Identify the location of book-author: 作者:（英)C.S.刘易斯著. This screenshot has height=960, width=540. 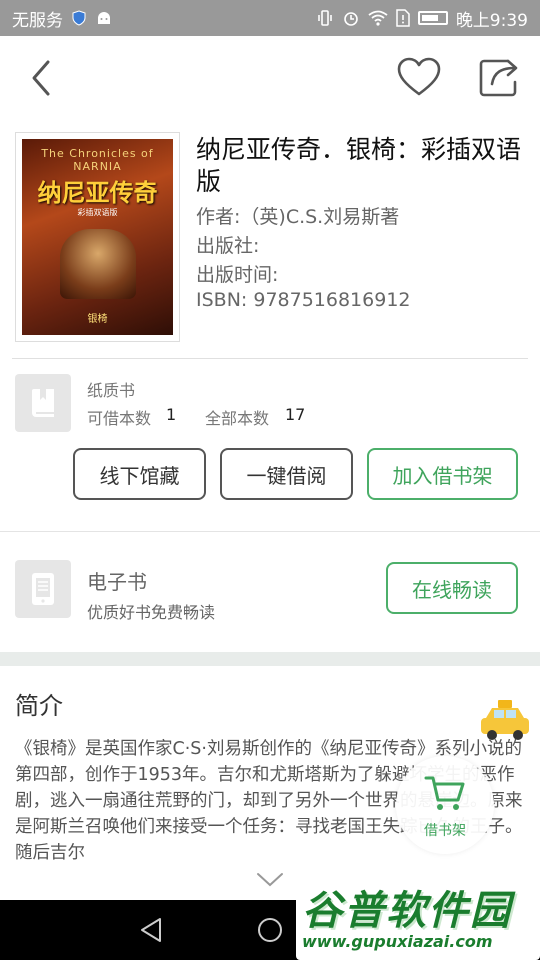
(298, 217).